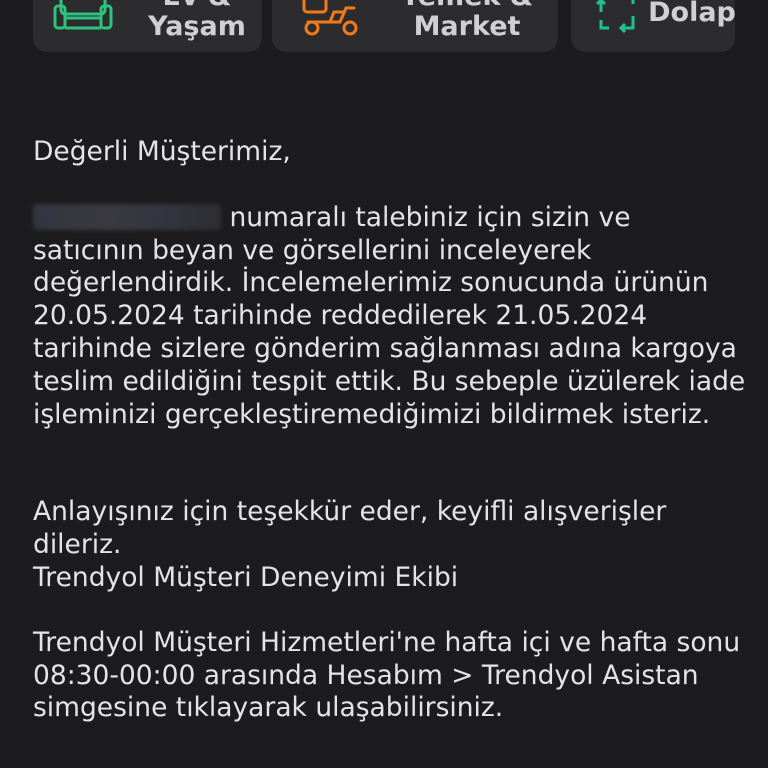 This screenshot has width=768, height=768. I want to click on sofa-icon, so click(83, 15).